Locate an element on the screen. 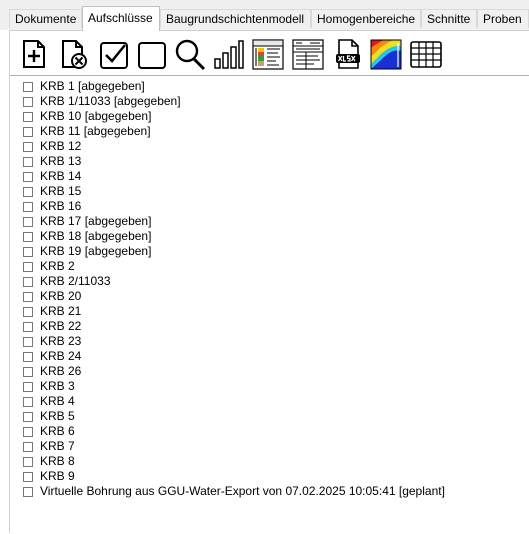 The image size is (529, 534). list-item: KRB 7 is located at coordinates (234, 446).